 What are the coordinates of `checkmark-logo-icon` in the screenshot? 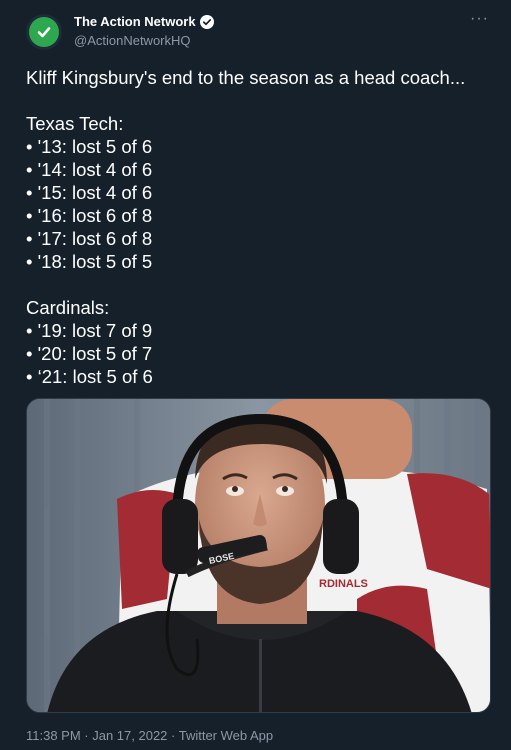 It's located at (44, 32).